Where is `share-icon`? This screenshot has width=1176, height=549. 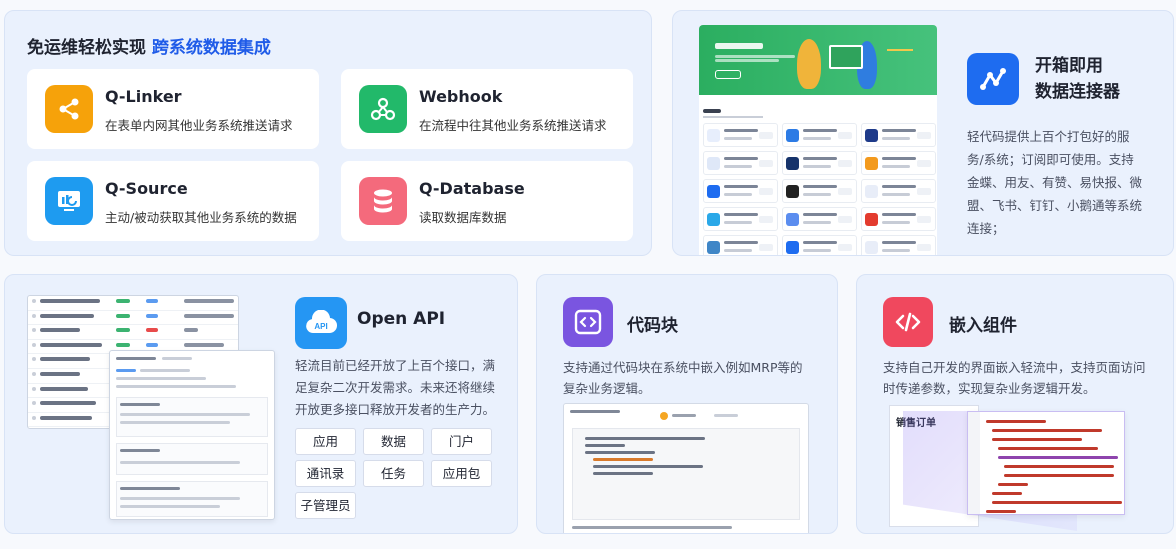 share-icon is located at coordinates (69, 109).